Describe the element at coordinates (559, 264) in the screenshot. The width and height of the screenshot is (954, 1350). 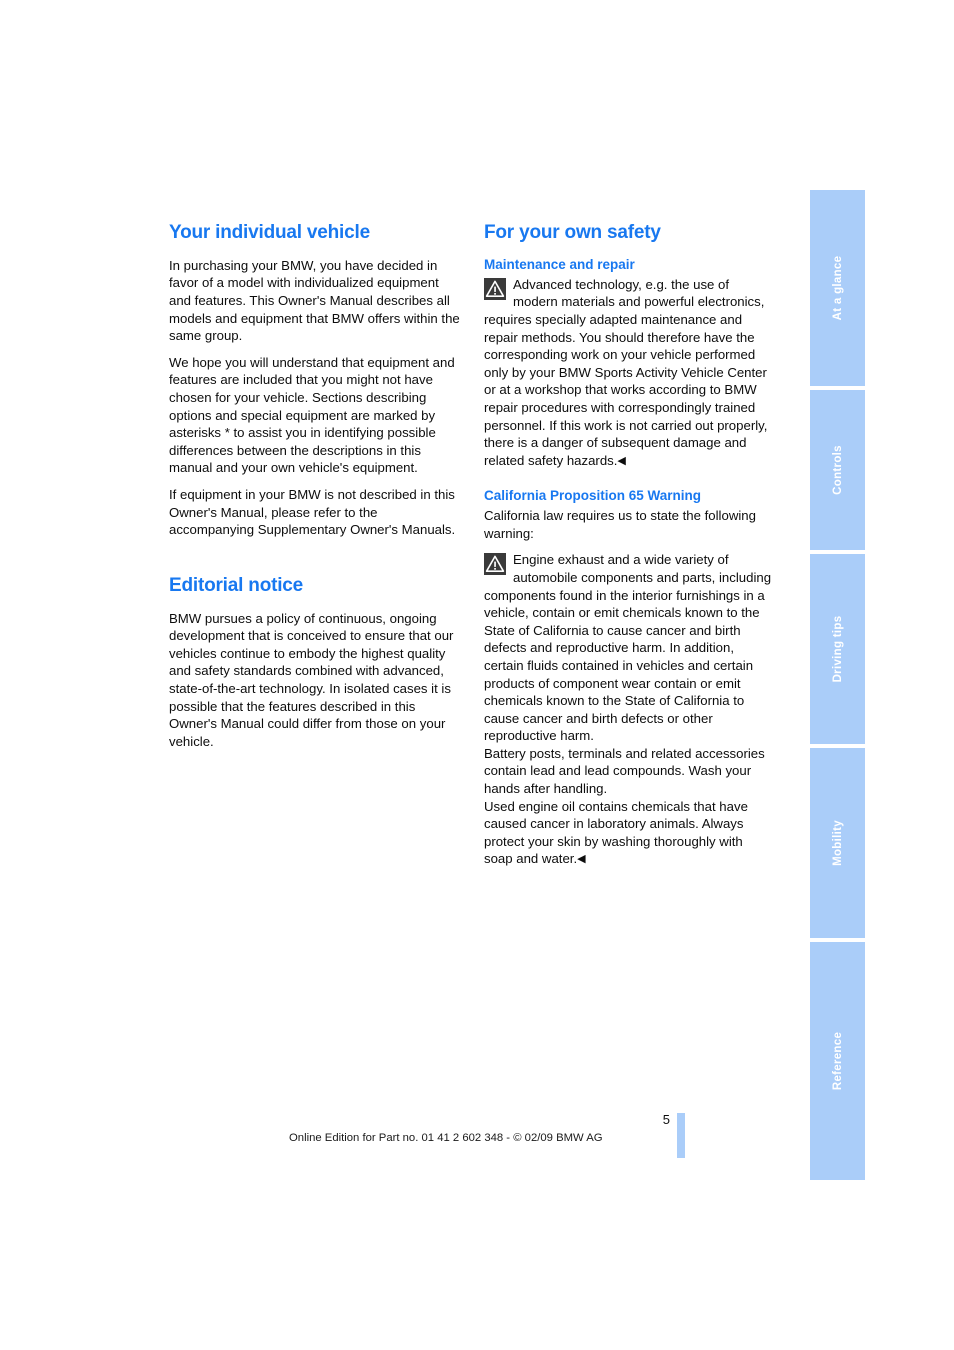
I see `subheading-maintenance-and-repair: Maintenance and repair` at that location.